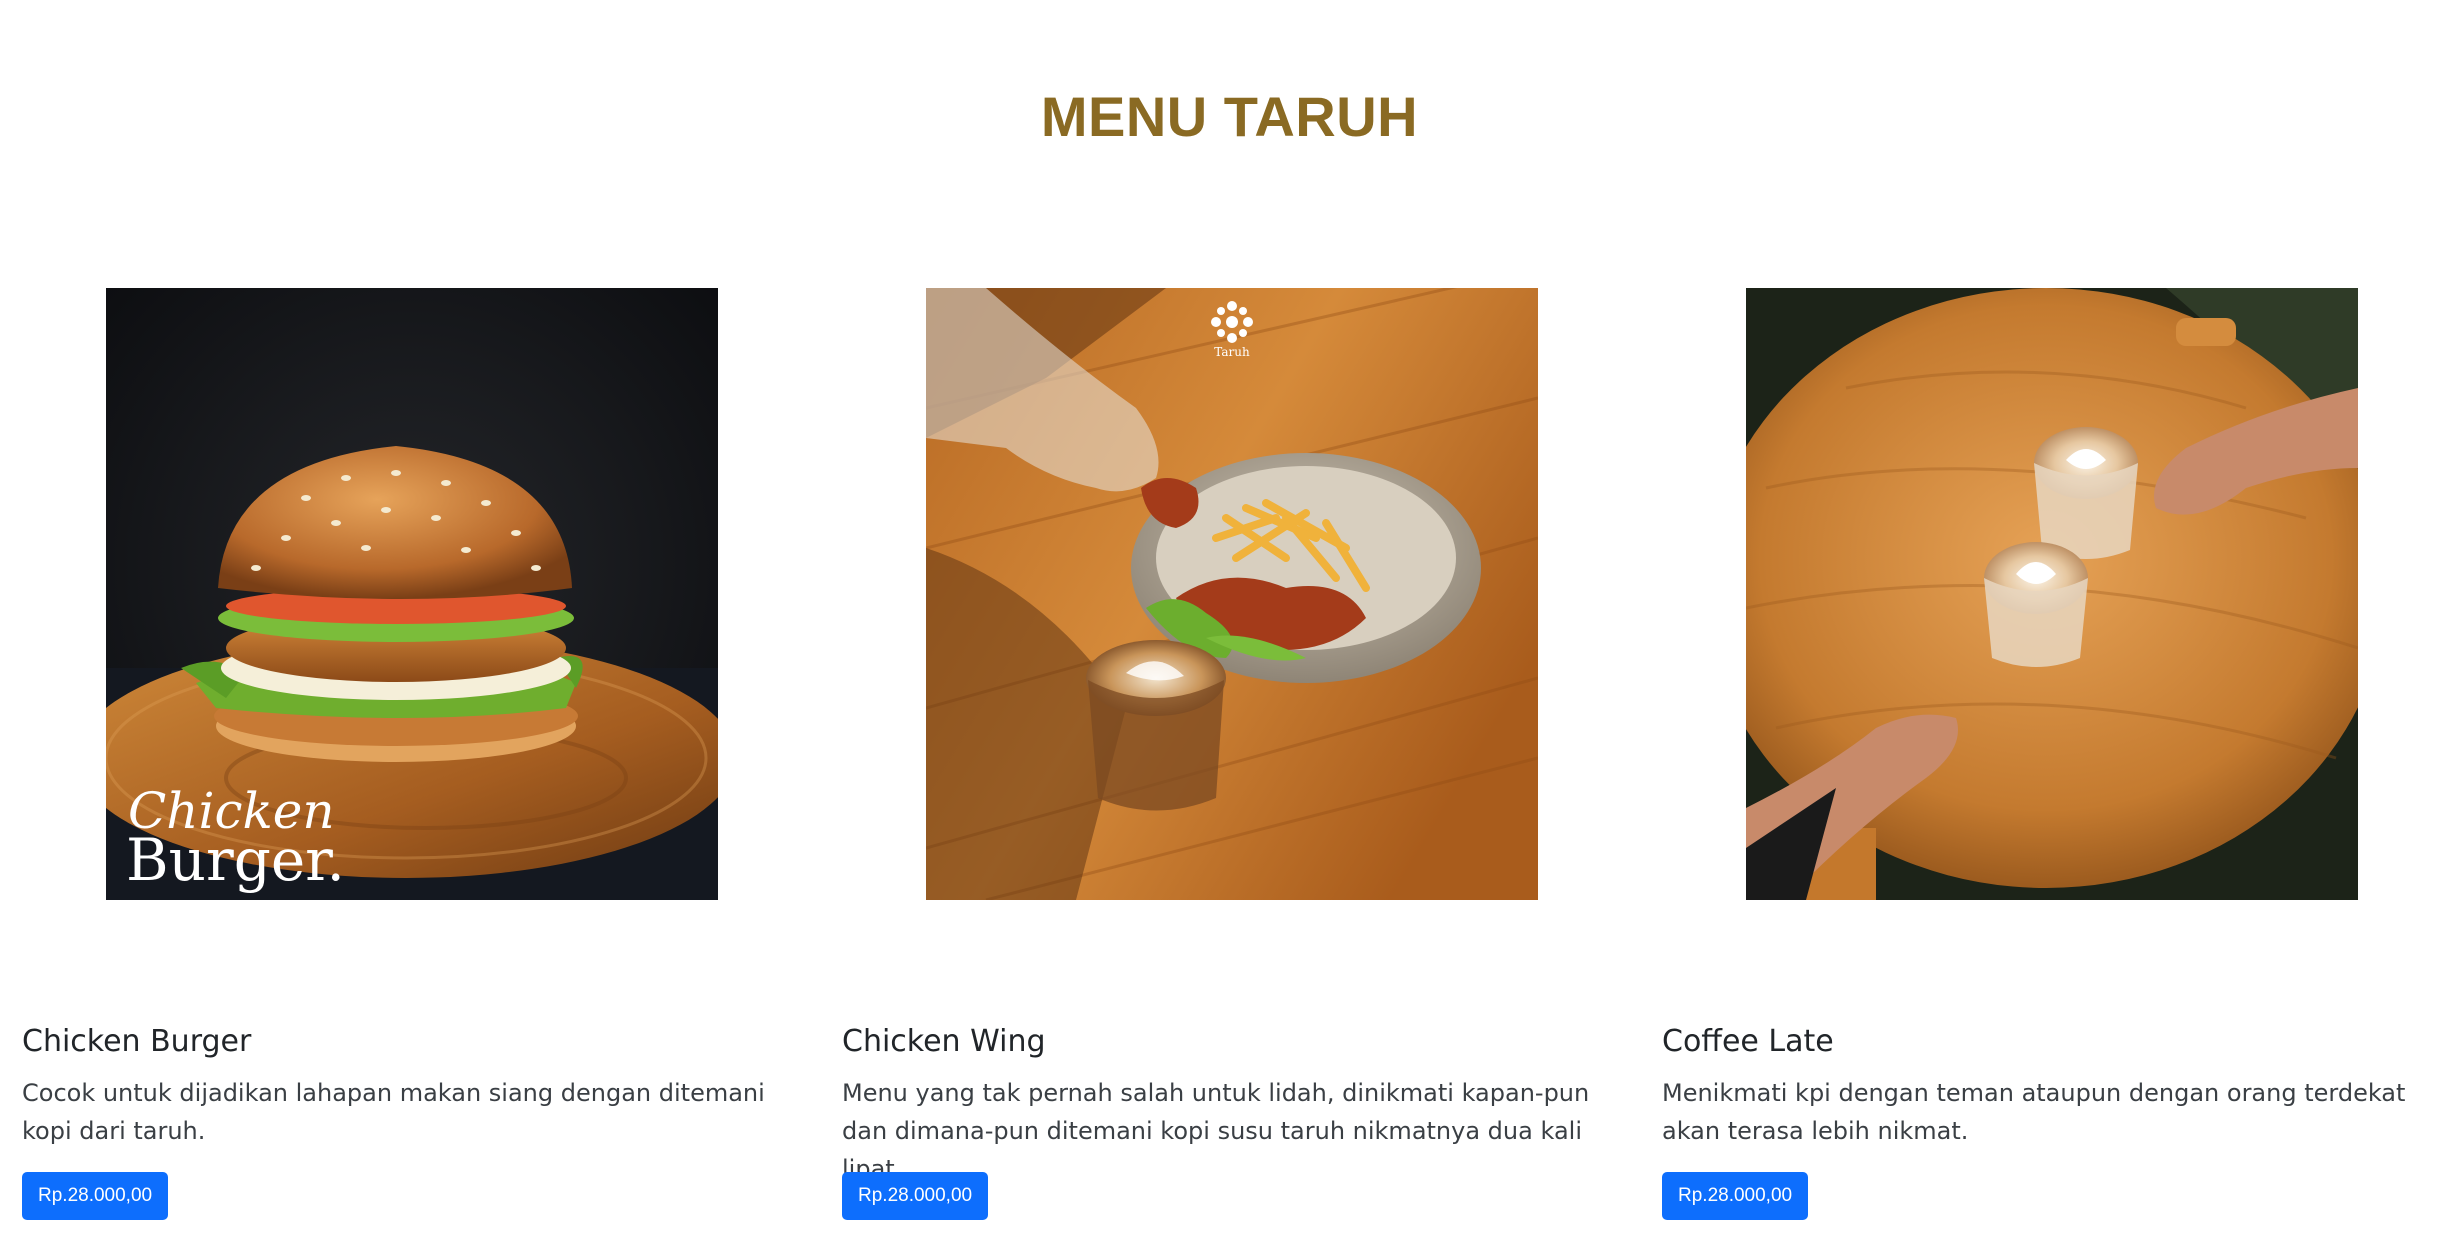 The height and width of the screenshot is (1250, 2459). What do you see at coordinates (2052, 594) in the screenshot?
I see `coffee-late-image` at bounding box center [2052, 594].